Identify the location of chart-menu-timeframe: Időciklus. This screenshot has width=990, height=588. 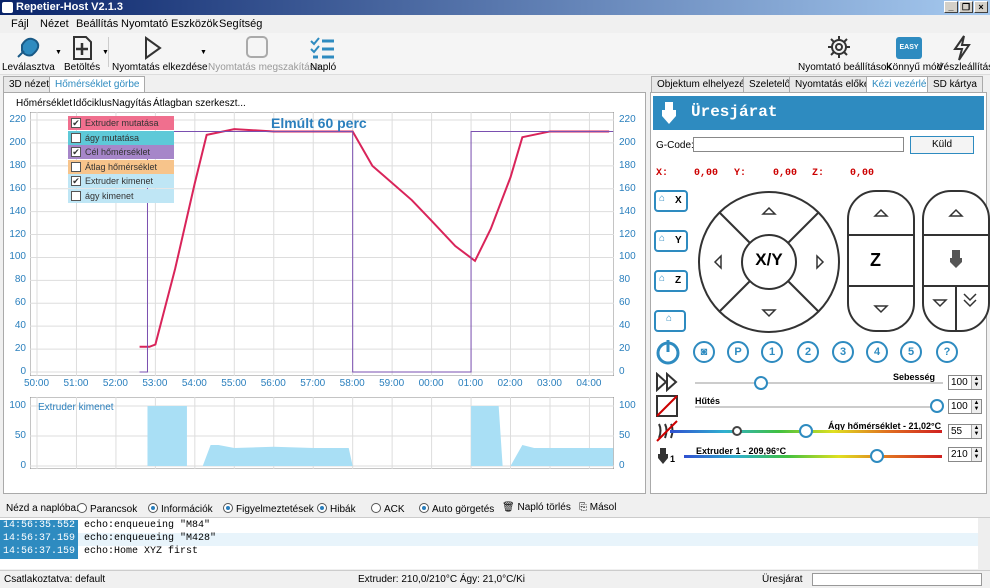
(92, 103).